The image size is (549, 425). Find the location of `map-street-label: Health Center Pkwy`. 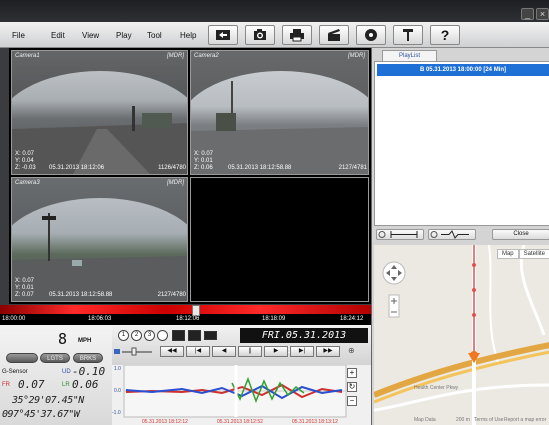

map-street-label: Health Center Pkwy is located at coordinates (436, 388).